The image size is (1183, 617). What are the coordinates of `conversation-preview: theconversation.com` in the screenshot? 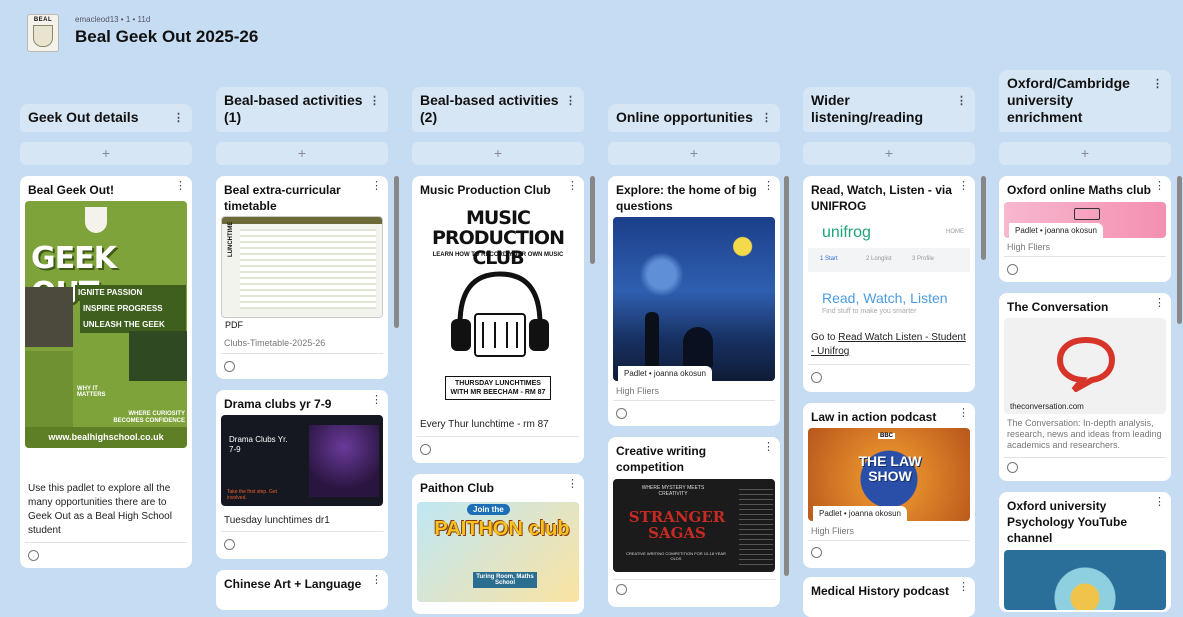 It's located at (1085, 366).